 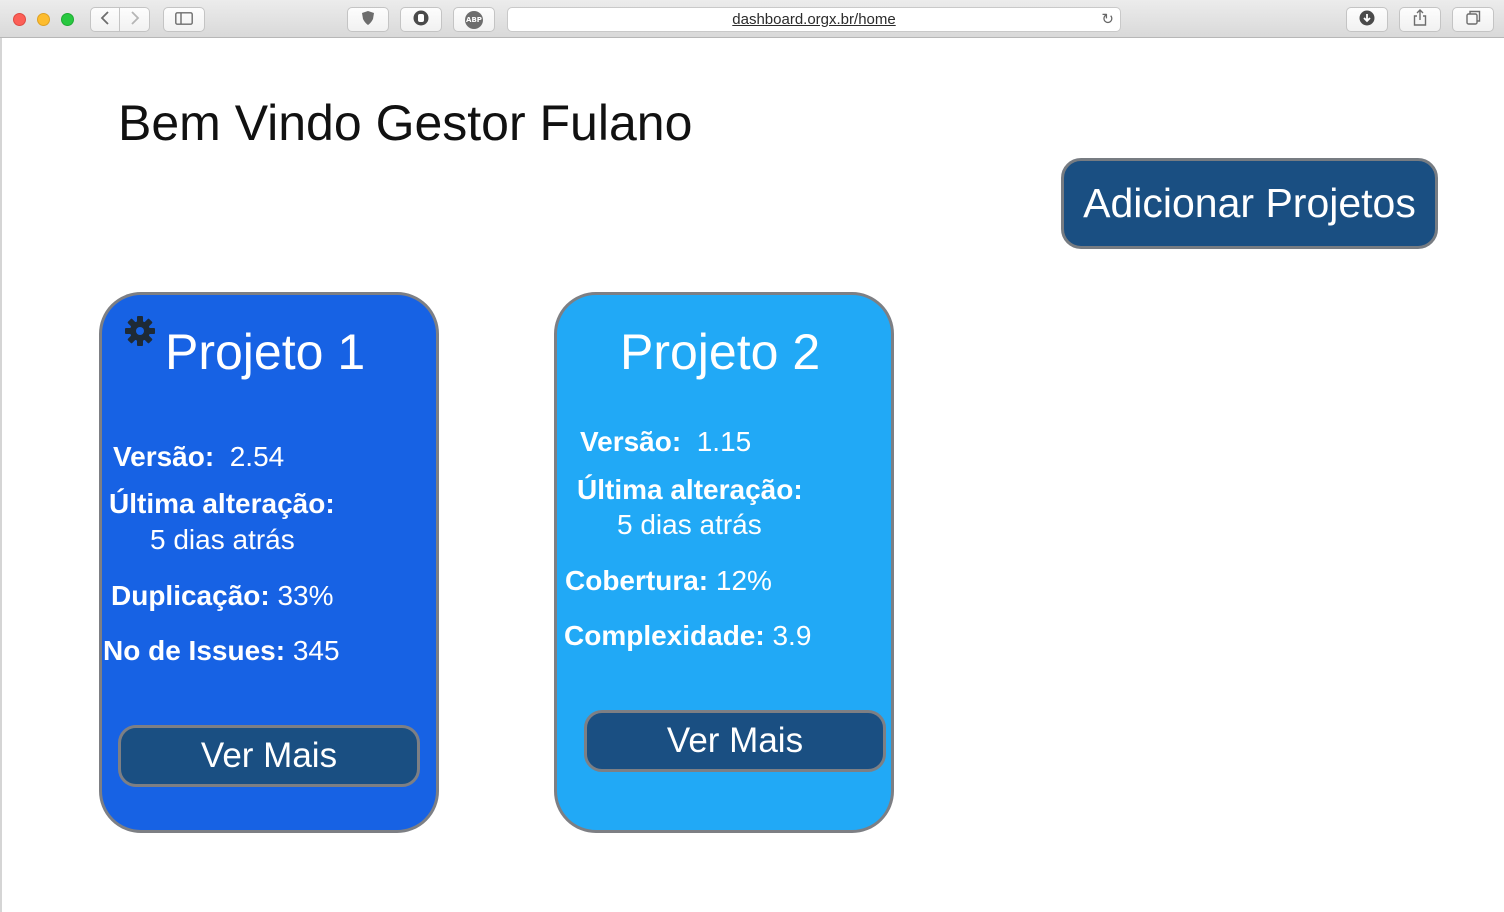 I want to click on complexity-label: Complexidade:, so click(x=664, y=635).